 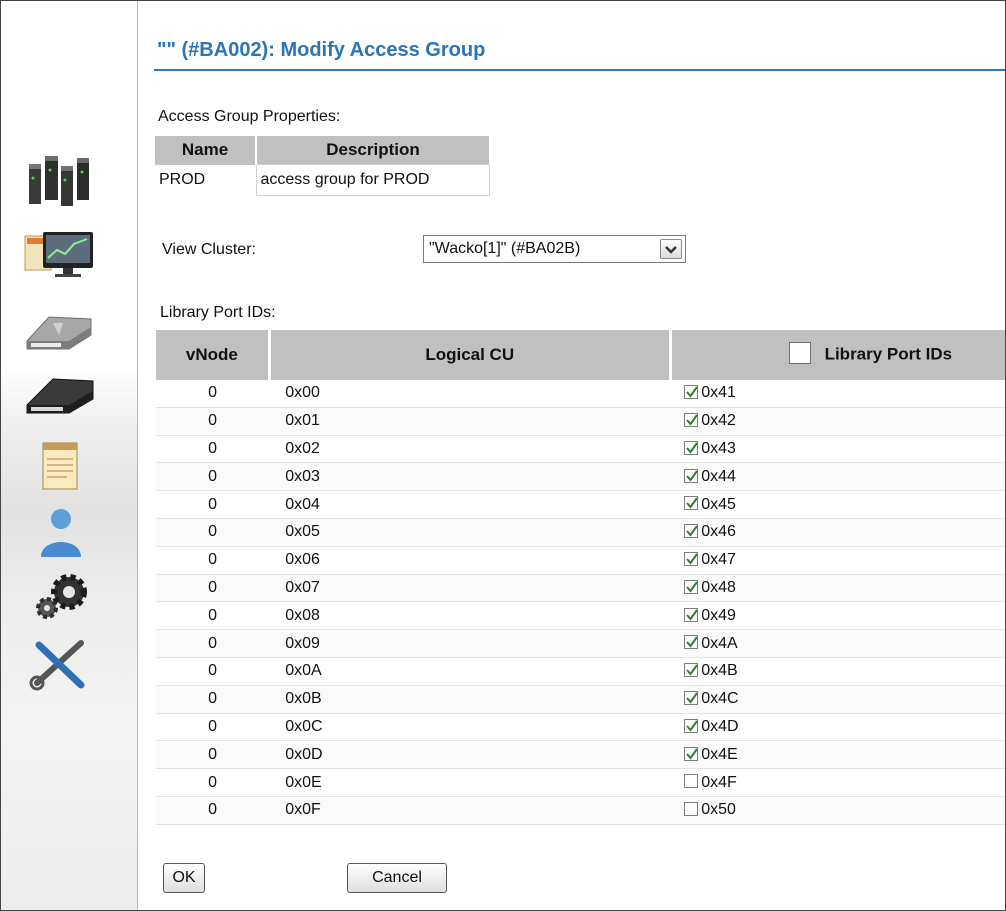 I want to click on library-port-cell: 0x4C, so click(x=837, y=699).